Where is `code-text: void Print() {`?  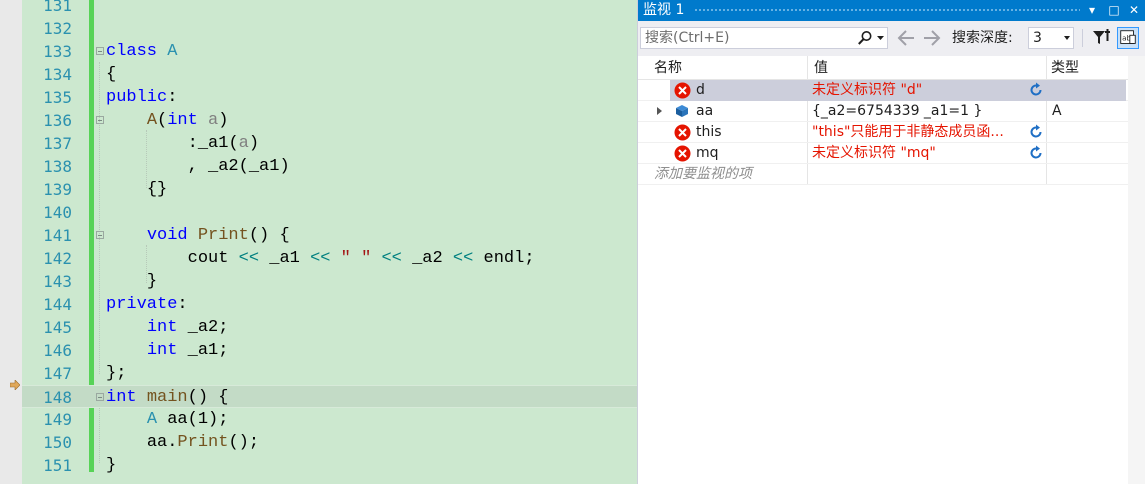 code-text: void Print() { is located at coordinates (198, 235).